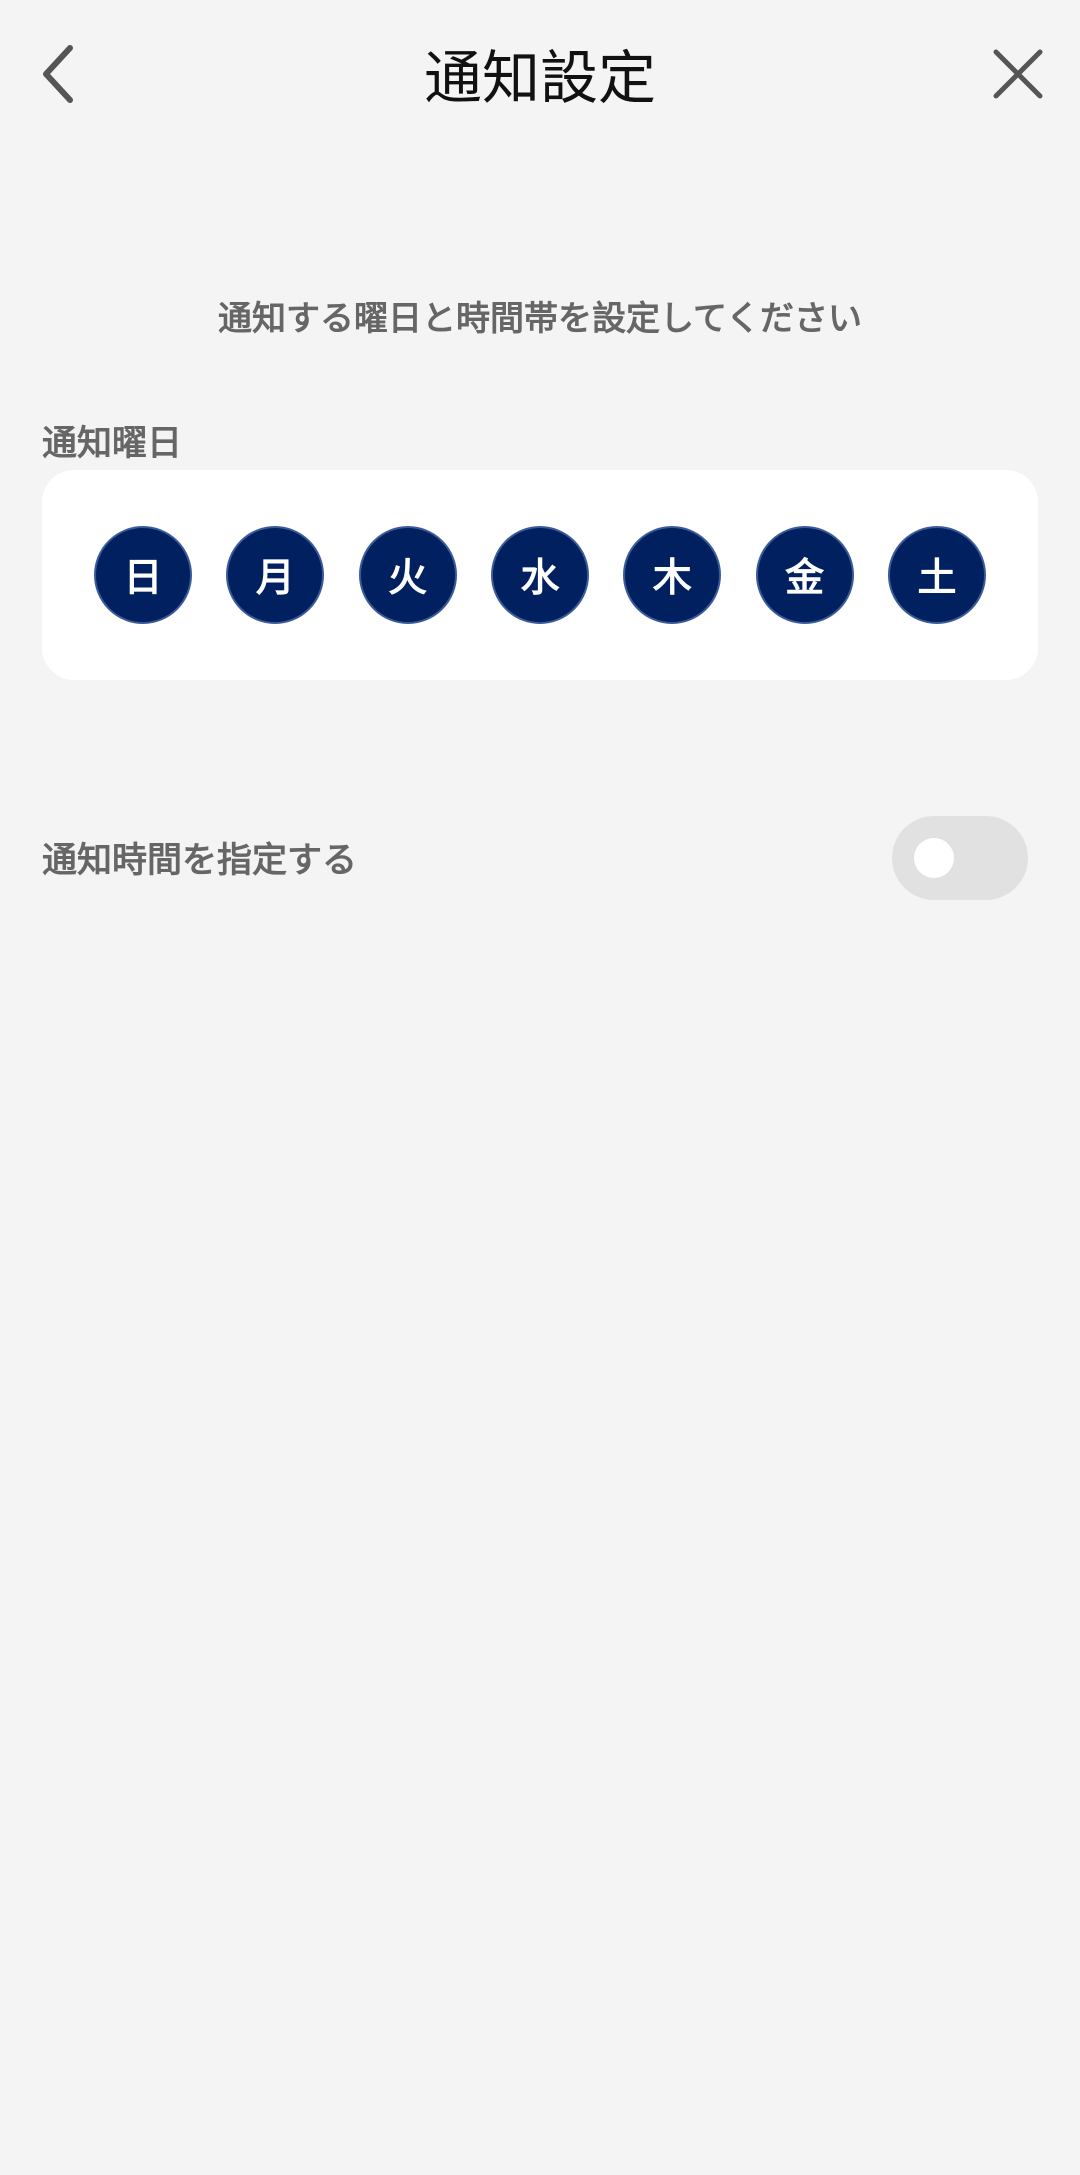  What do you see at coordinates (960, 858) in the screenshot?
I see `time-setting-toggle` at bounding box center [960, 858].